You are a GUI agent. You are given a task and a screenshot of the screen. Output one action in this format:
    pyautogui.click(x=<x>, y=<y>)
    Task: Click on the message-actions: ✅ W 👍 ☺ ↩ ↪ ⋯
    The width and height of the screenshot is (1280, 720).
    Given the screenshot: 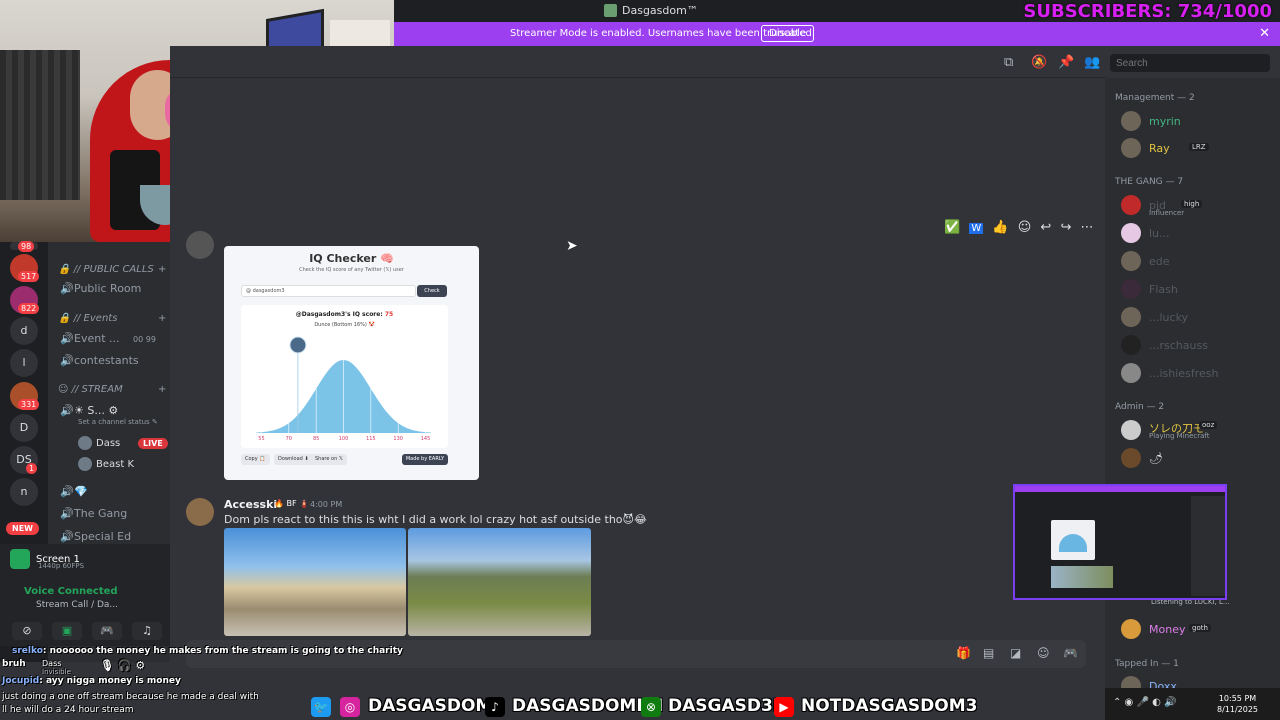 What is the action you would take?
    pyautogui.click(x=1021, y=231)
    